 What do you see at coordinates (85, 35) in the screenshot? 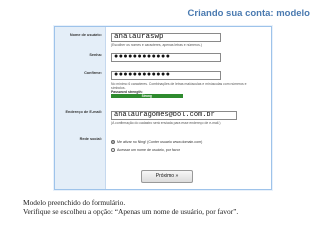
I see `username-label: Nome de usuário:` at bounding box center [85, 35].